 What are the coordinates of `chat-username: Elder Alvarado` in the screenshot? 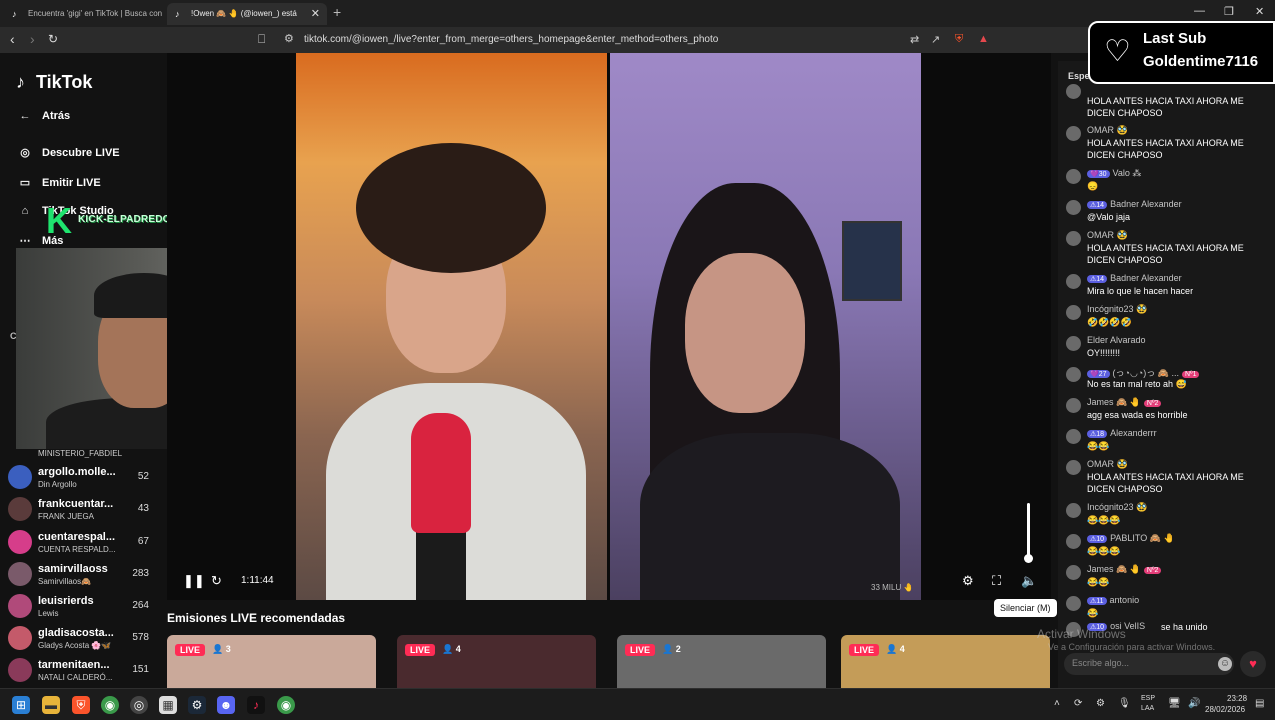 It's located at (1116, 340).